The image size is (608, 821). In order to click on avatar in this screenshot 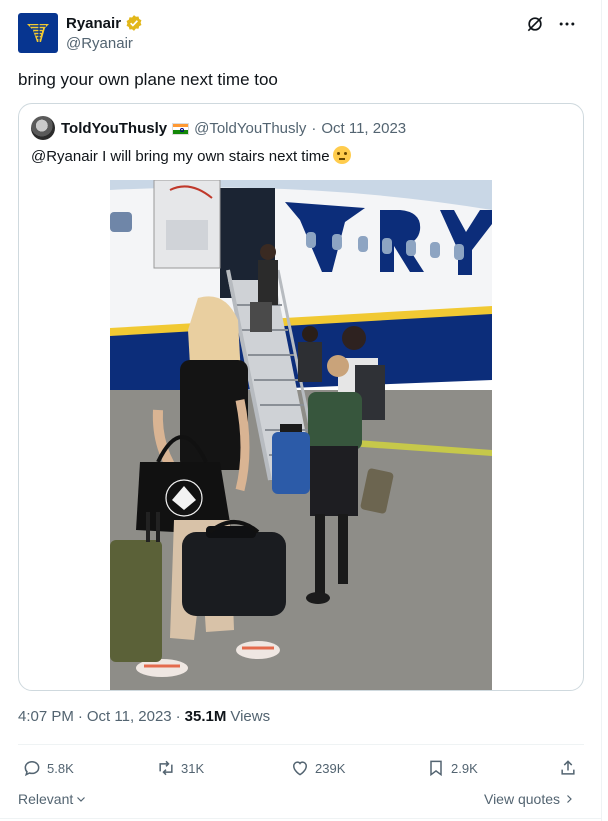, I will do `click(38, 33)`.